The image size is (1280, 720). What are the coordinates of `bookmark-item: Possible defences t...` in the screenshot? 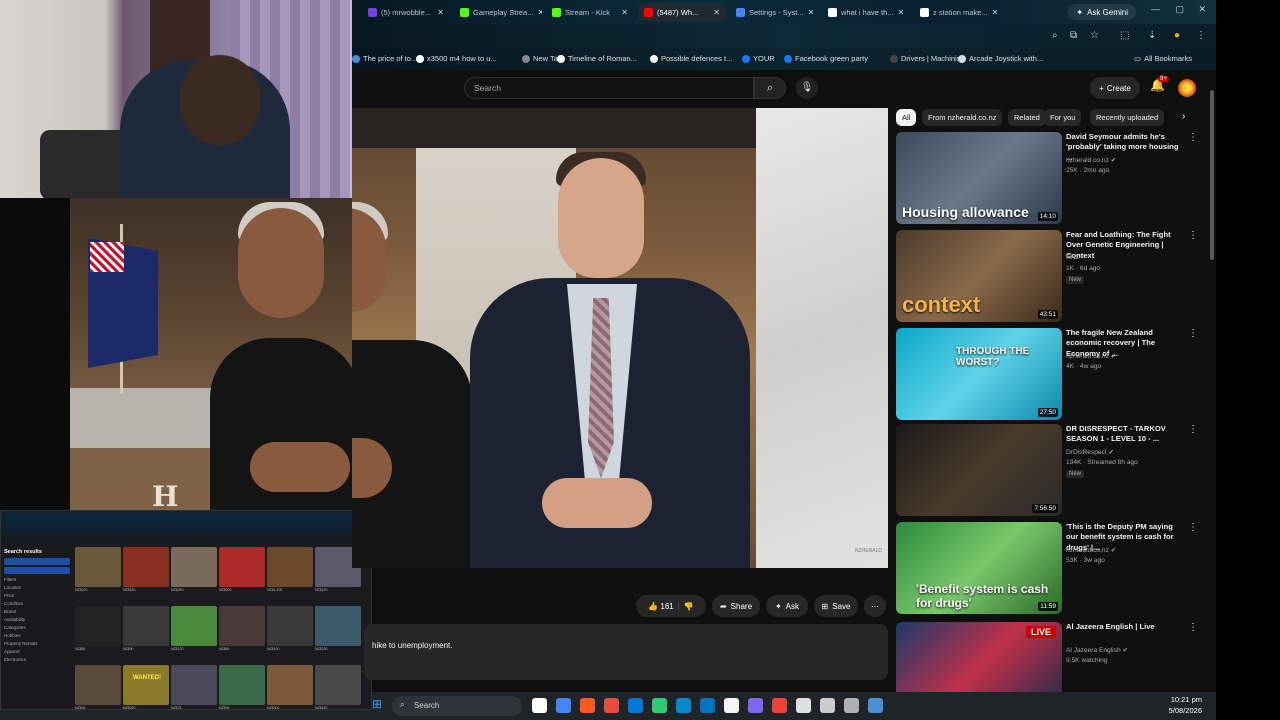 It's located at (691, 58).